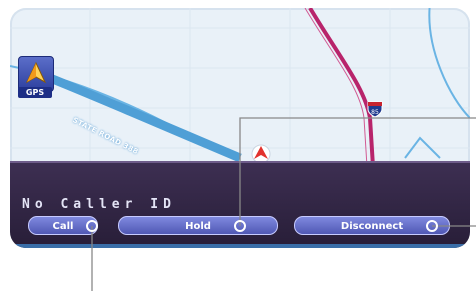 This screenshot has height=291, width=476. I want to click on status-strip, so click(240, 246).